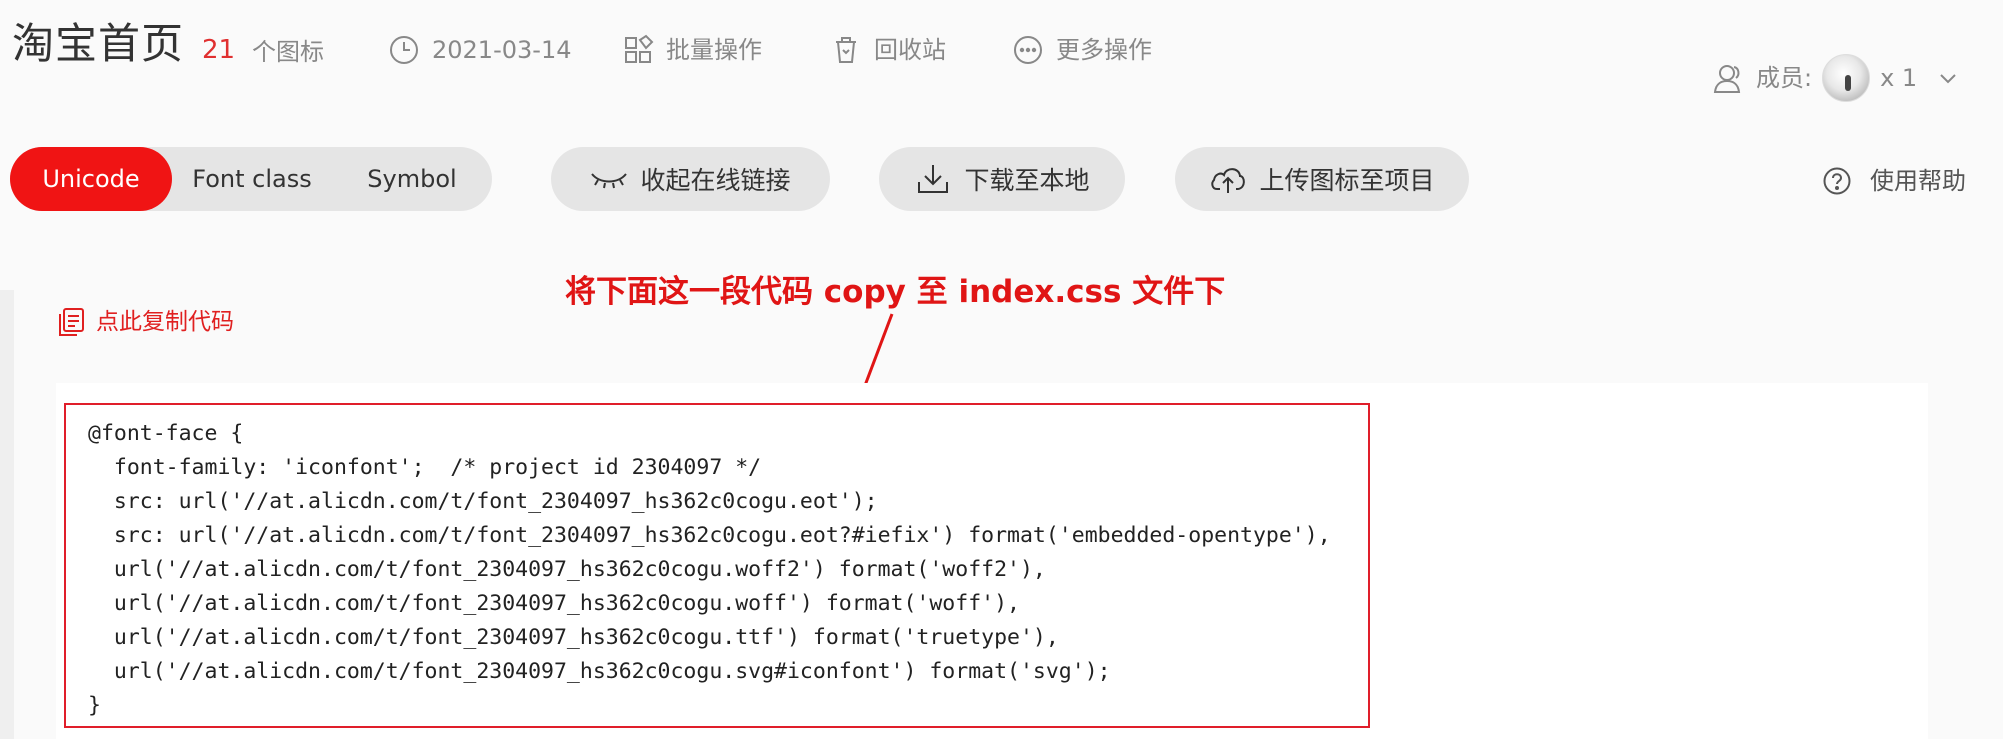  What do you see at coordinates (166, 433) in the screenshot?
I see `code-line: @font-face {` at bounding box center [166, 433].